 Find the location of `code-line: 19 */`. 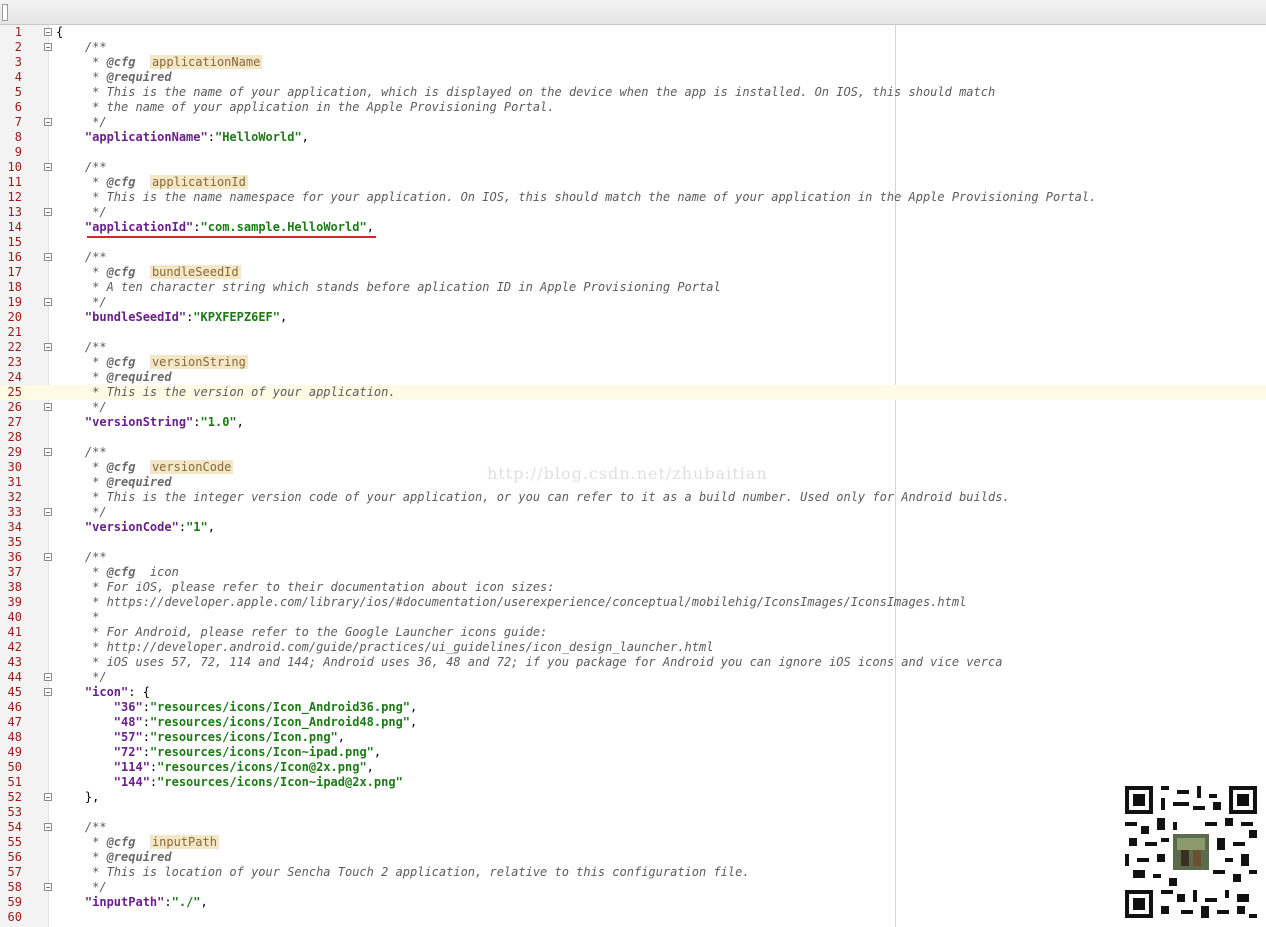

code-line: 19 */ is located at coordinates (633, 302).